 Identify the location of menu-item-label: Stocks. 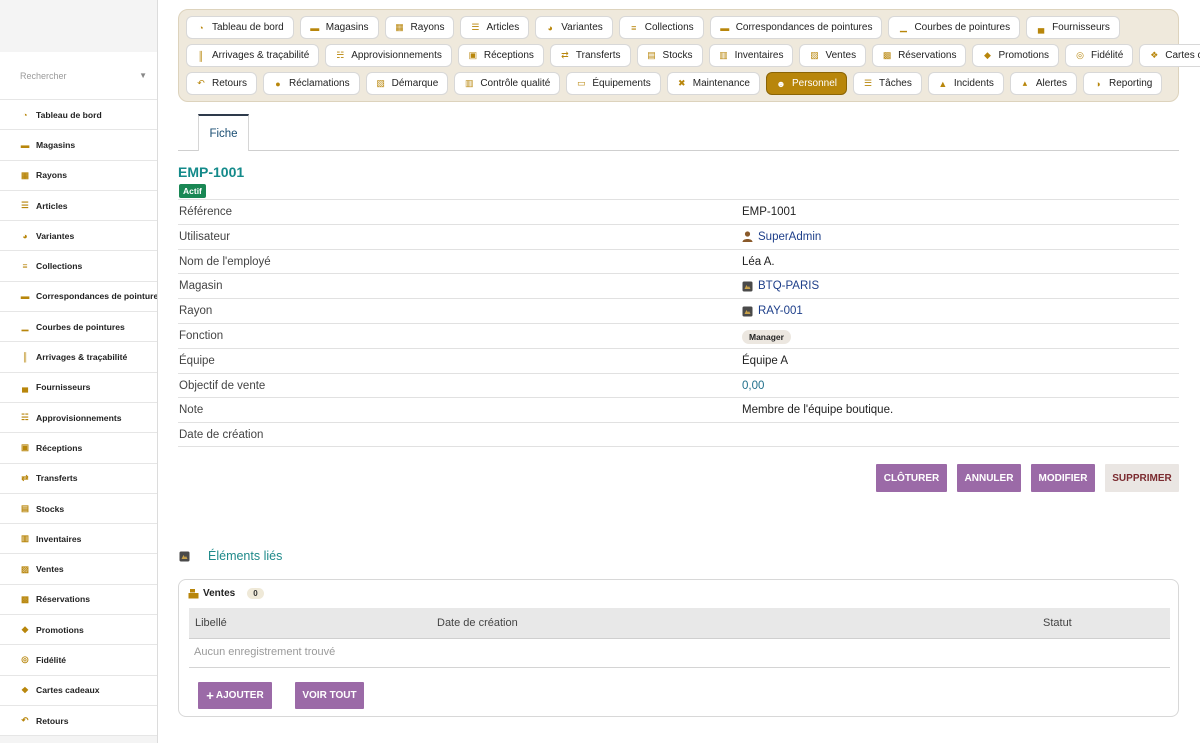
(677, 55).